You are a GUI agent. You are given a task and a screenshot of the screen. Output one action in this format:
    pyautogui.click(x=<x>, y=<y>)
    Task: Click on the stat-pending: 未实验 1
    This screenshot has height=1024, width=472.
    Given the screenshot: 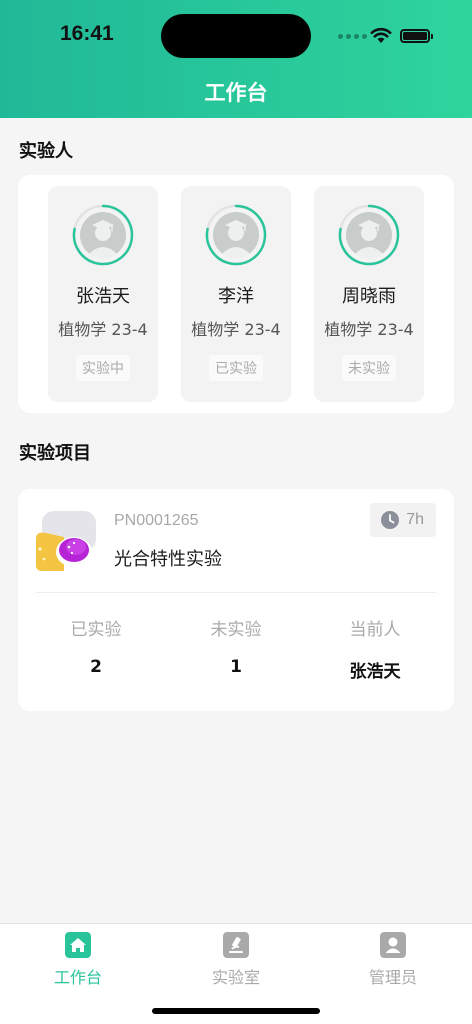 What is the action you would take?
    pyautogui.click(x=236, y=646)
    